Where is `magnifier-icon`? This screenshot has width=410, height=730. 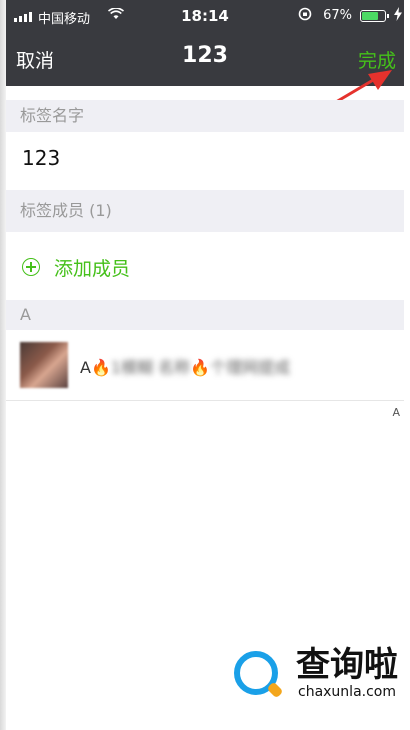
magnifier-icon is located at coordinates (256, 673).